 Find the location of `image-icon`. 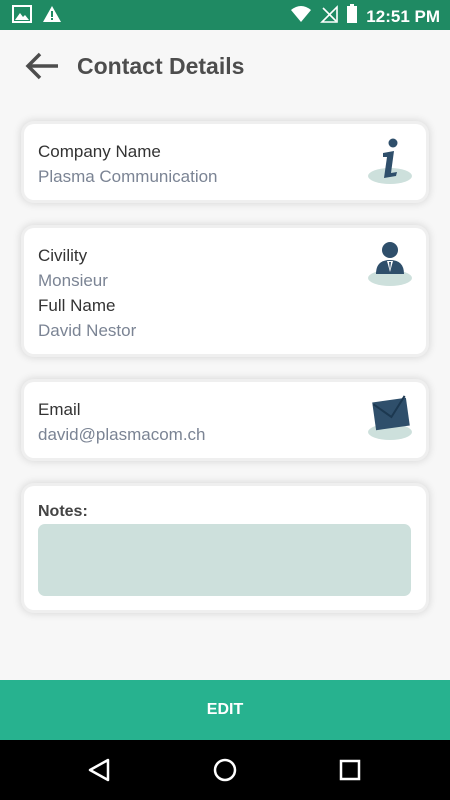

image-icon is located at coordinates (22, 16).